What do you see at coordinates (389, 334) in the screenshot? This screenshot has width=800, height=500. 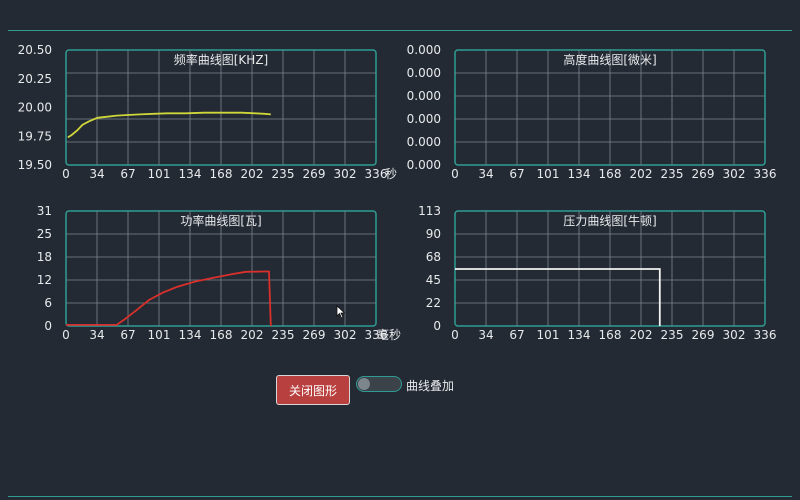 I see `x-unit-label: 毫秒` at bounding box center [389, 334].